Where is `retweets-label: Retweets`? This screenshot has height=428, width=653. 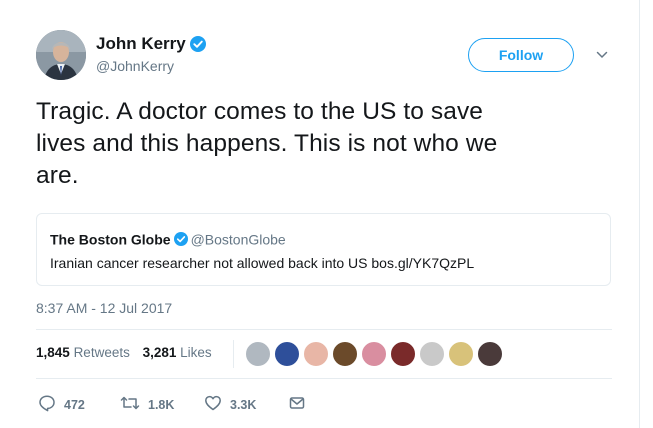 retweets-label: Retweets is located at coordinates (102, 352).